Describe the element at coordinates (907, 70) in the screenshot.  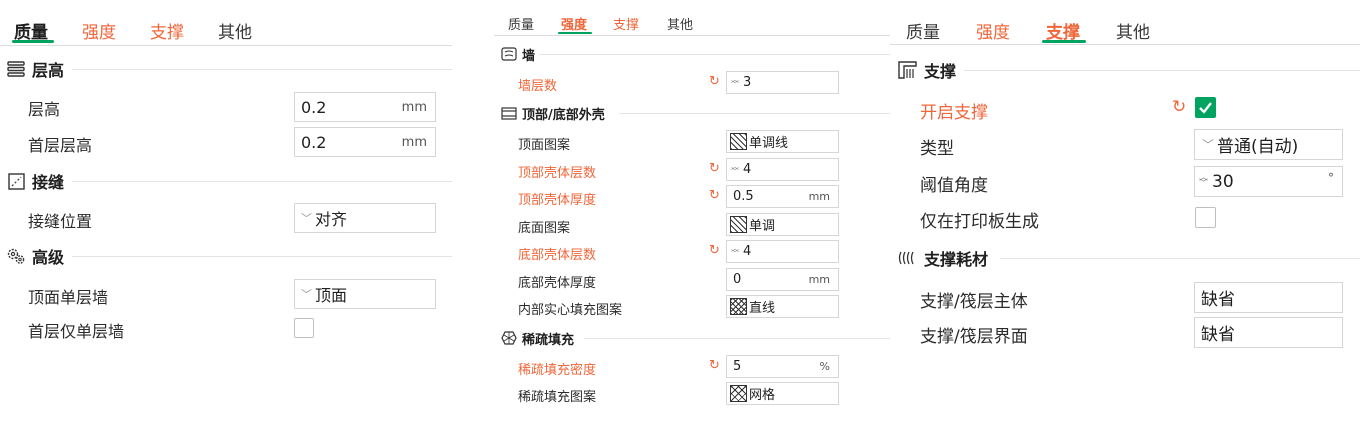
I see `support-icon` at that location.